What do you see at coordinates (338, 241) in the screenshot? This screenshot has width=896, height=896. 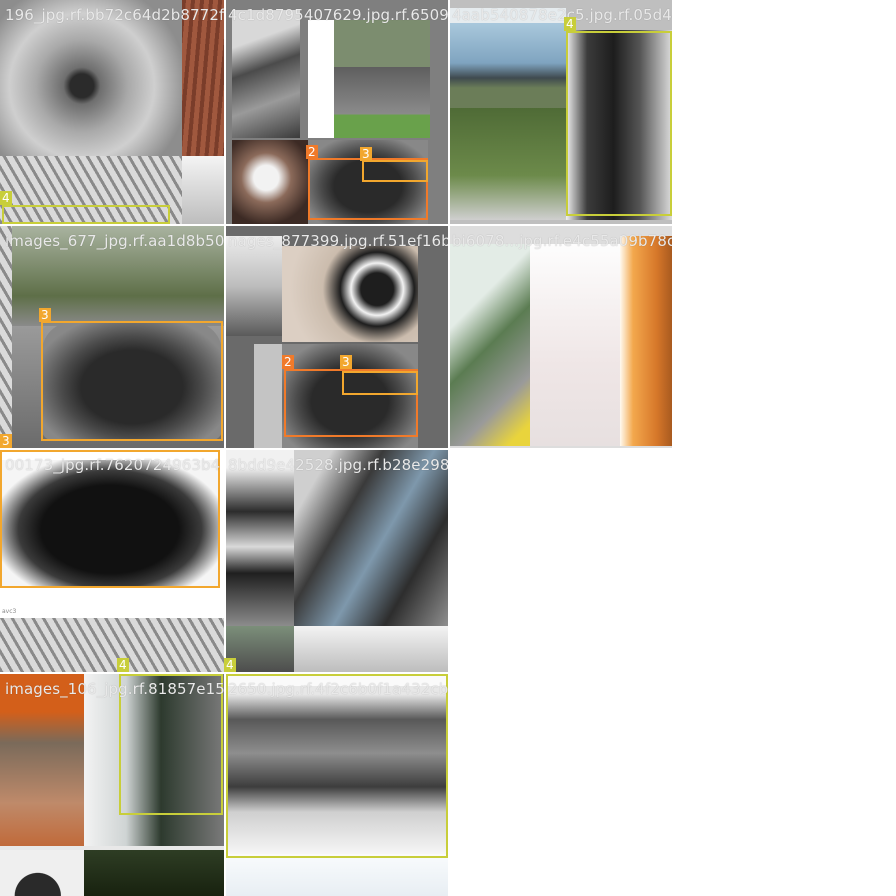 I see `tile-filename: nages_877399.jpg.rf.51ef16bb3` at bounding box center [338, 241].